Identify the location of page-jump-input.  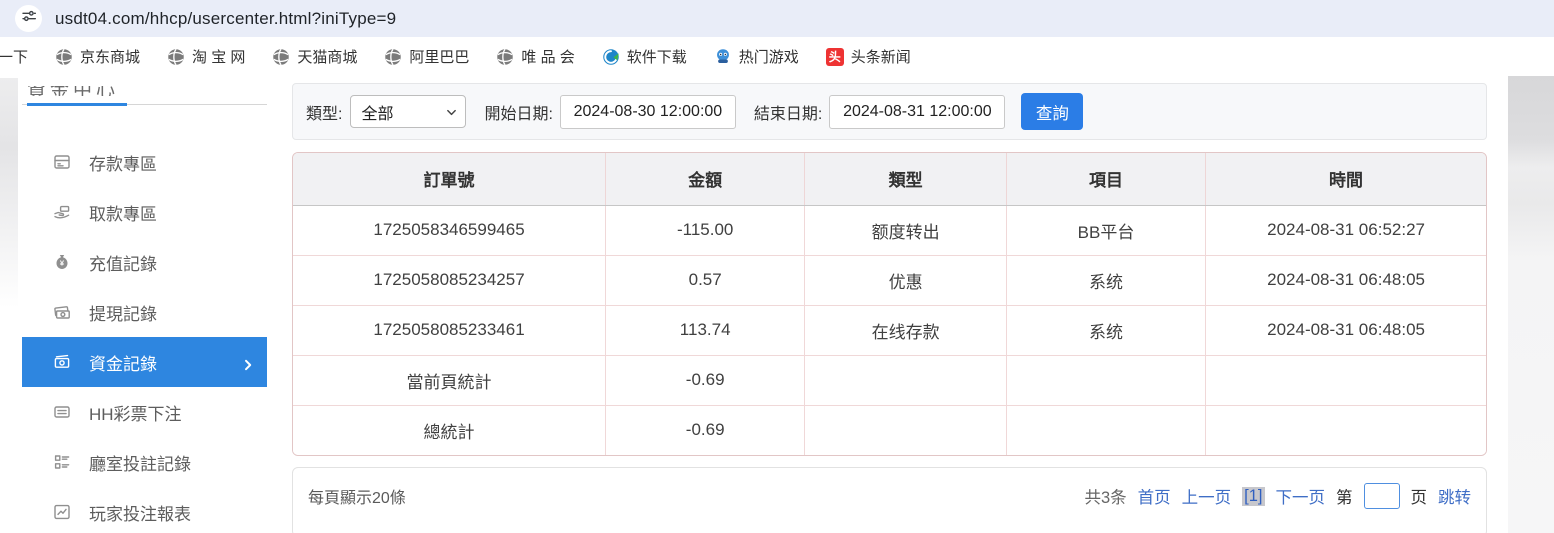
(1381, 496).